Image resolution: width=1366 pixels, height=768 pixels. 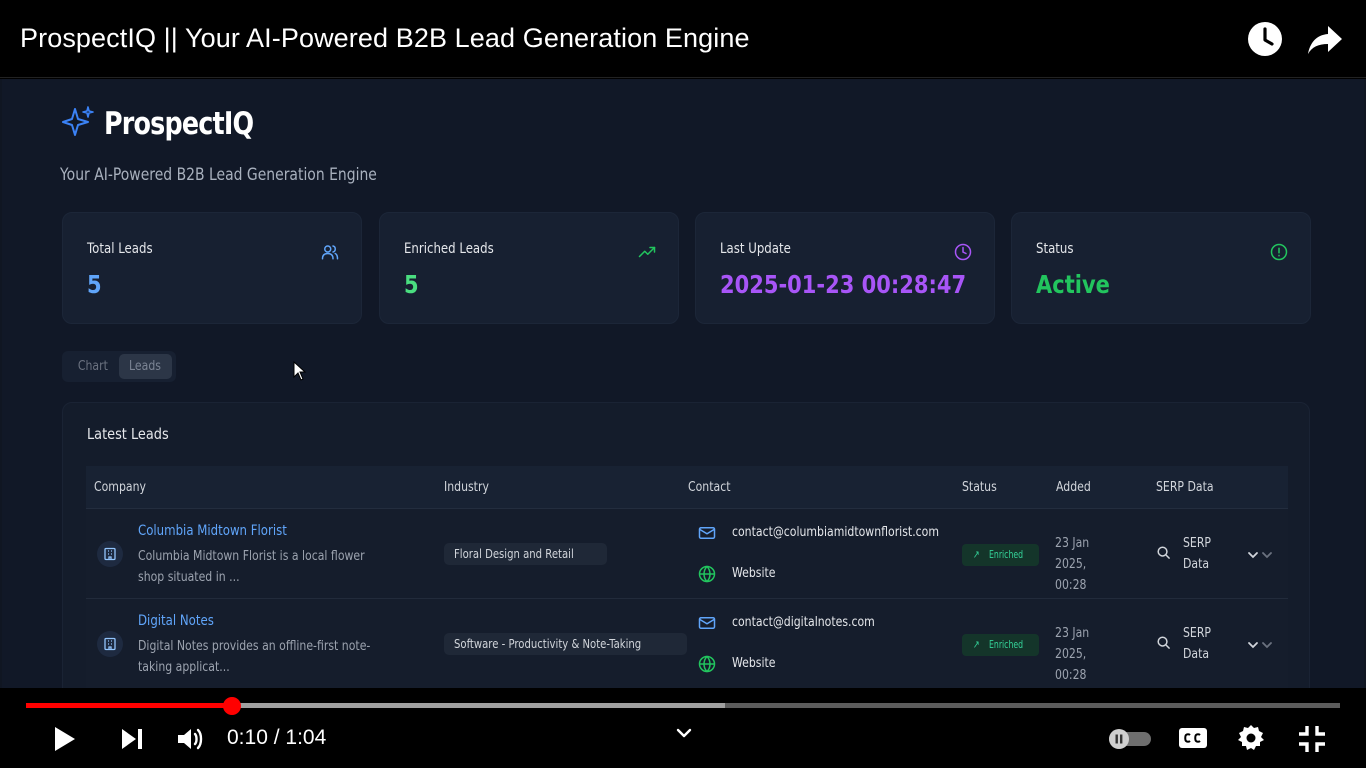 I want to click on clock-icon, so click(x=963, y=252).